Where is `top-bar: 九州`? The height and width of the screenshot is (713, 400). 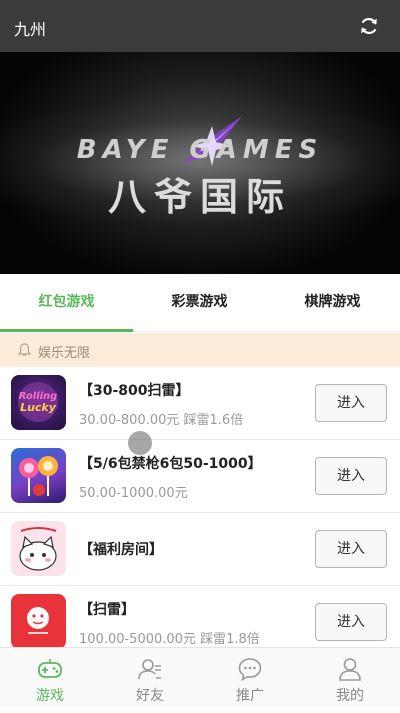
top-bar: 九州 is located at coordinates (200, 26).